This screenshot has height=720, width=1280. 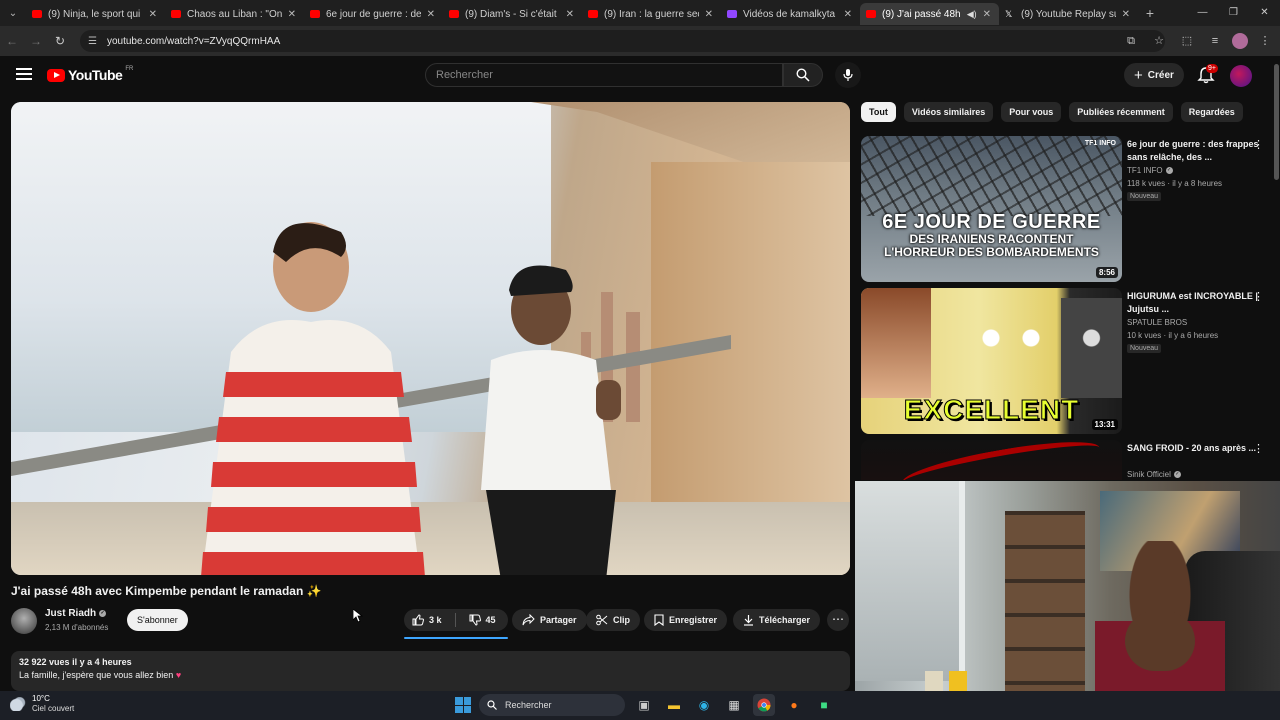 What do you see at coordinates (972, 14) in the screenshot?
I see `speaker-icon: ◀)` at bounding box center [972, 14].